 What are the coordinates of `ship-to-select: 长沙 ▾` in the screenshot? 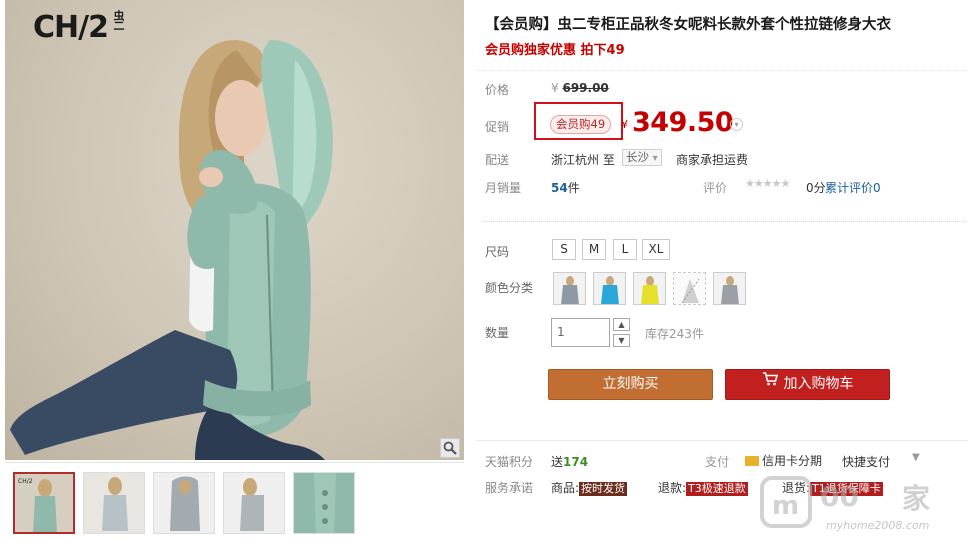 It's located at (642, 157).